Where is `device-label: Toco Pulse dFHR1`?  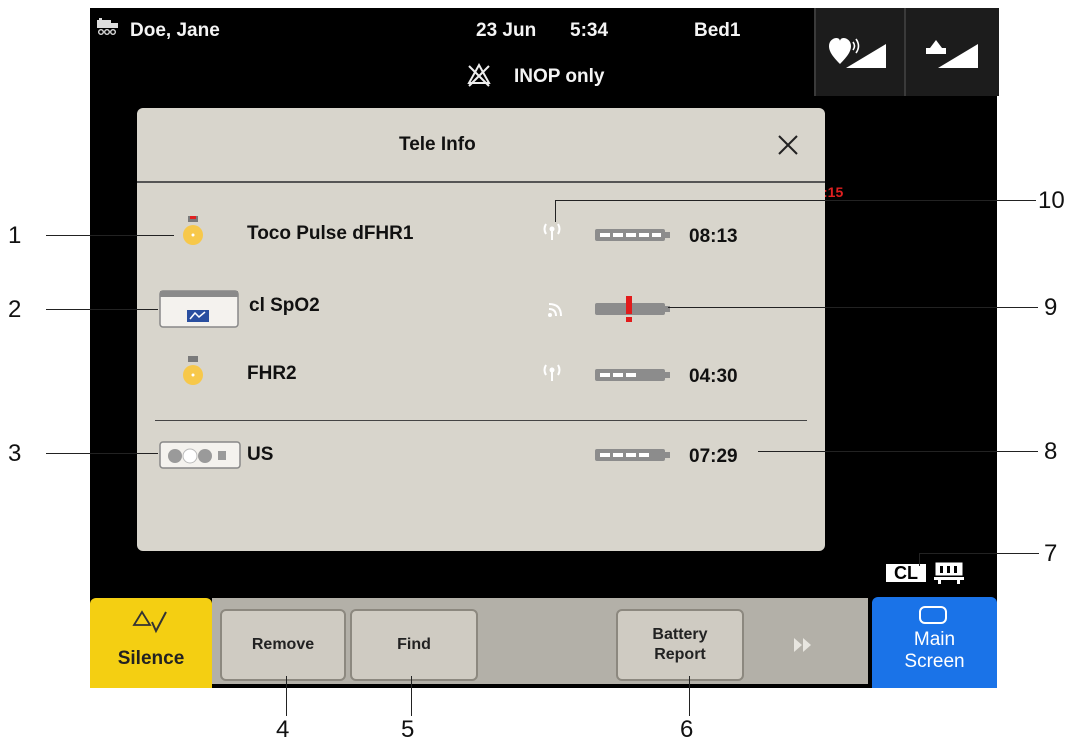 device-label: Toco Pulse dFHR1 is located at coordinates (330, 233).